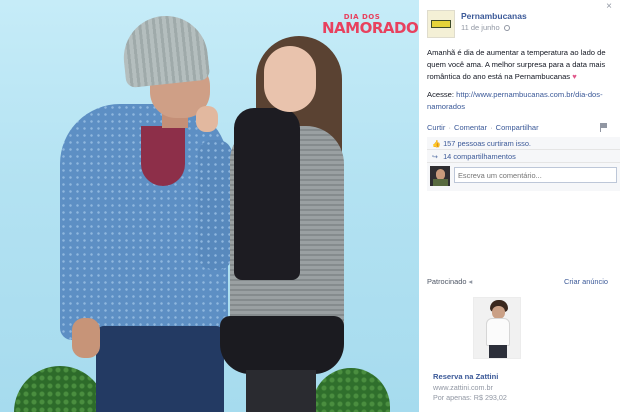 The height and width of the screenshot is (412, 620). Describe the element at coordinates (463, 387) in the screenshot. I see `ad-url: www.zattini.com.br` at that location.